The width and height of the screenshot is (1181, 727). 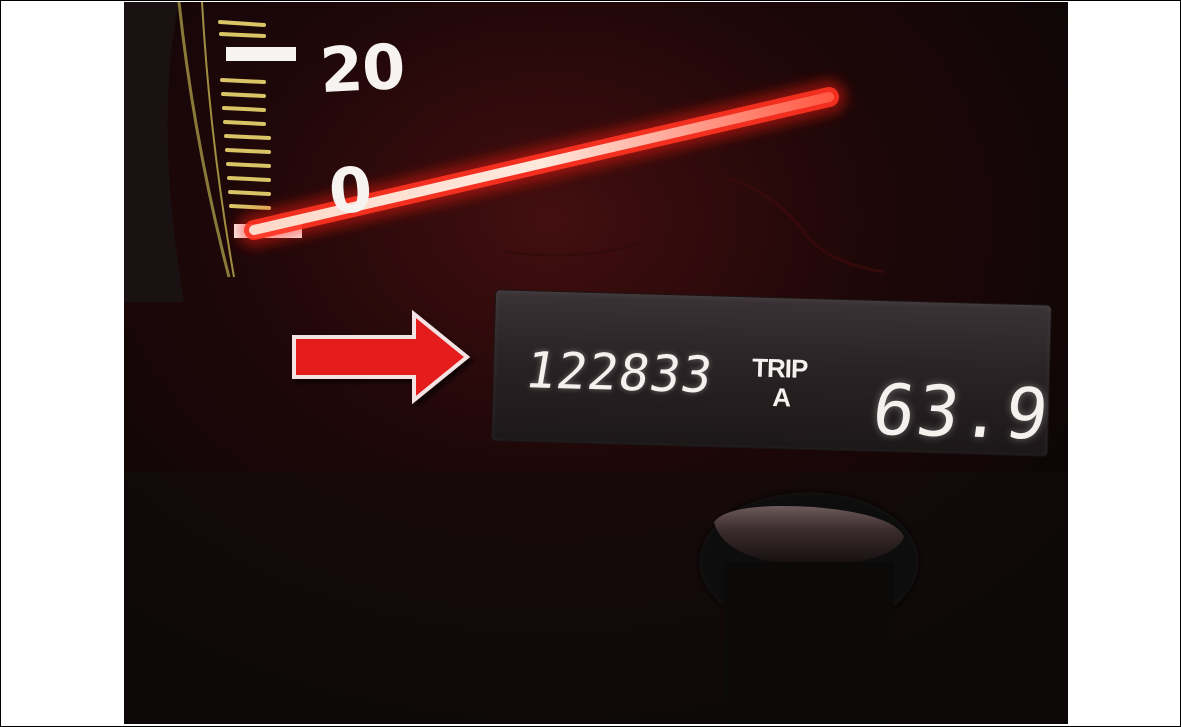 I want to click on odometer-display: 122833 TRIP A 63.9, so click(x=773, y=373).